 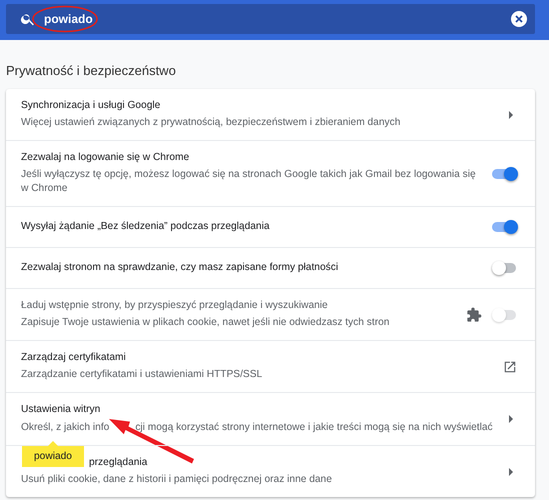 What do you see at coordinates (519, 19) in the screenshot?
I see `clear-icon` at bounding box center [519, 19].